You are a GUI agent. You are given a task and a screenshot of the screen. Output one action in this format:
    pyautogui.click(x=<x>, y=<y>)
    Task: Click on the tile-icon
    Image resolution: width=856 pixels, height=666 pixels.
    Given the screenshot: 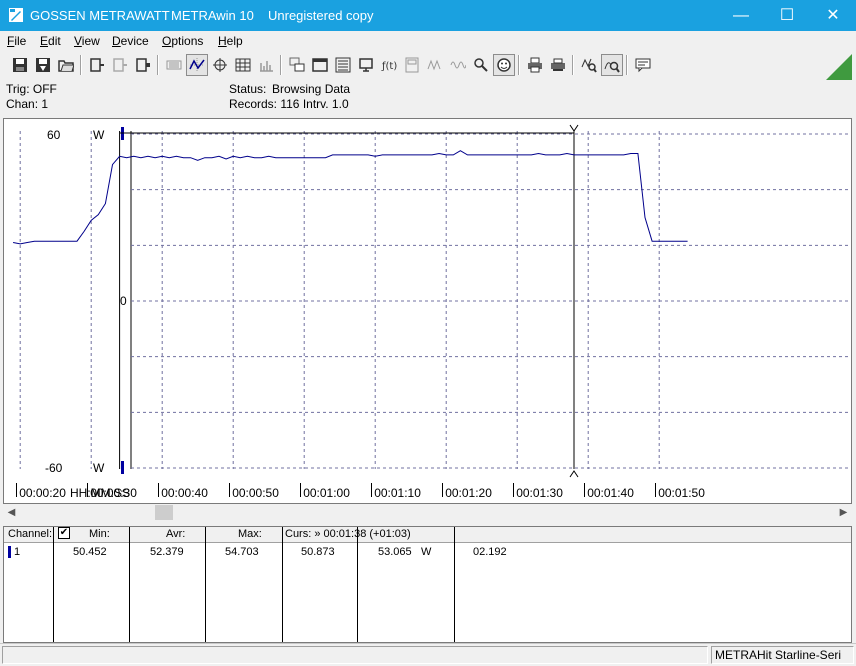 What is the action you would take?
    pyautogui.click(x=297, y=64)
    